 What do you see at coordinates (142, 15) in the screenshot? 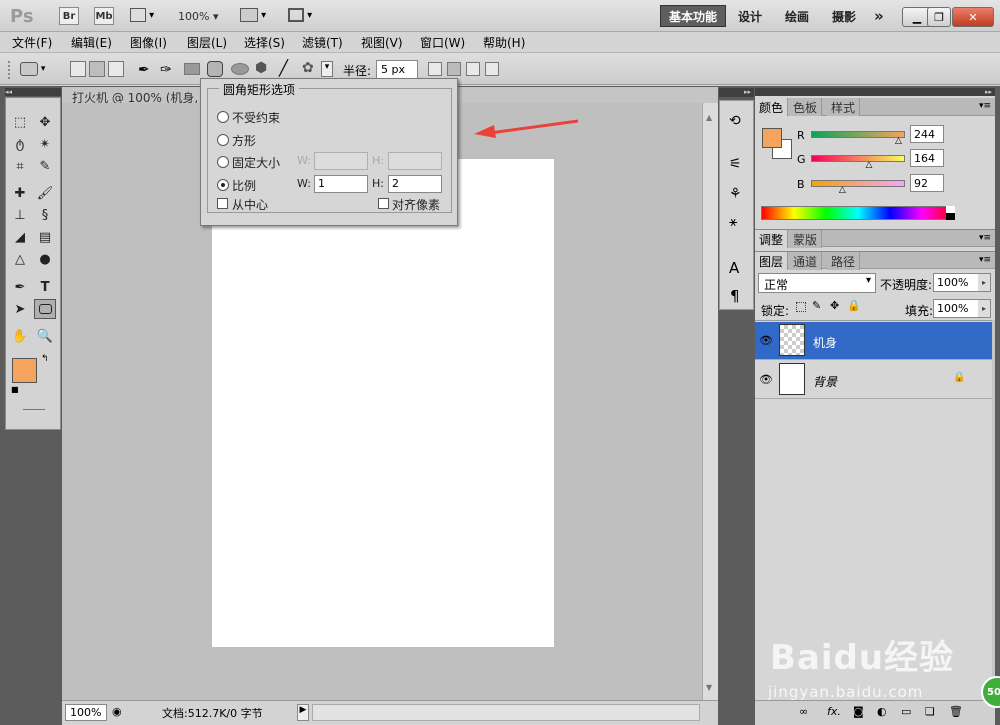
I see `view-extras-dropdown: ▾` at bounding box center [142, 15].